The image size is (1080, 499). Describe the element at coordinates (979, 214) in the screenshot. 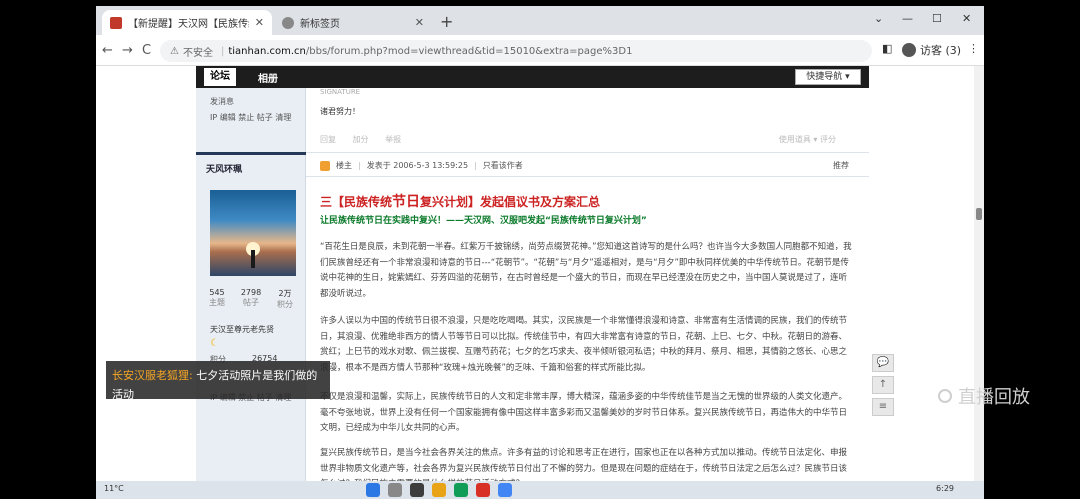

I see `scroll-thumb` at that location.